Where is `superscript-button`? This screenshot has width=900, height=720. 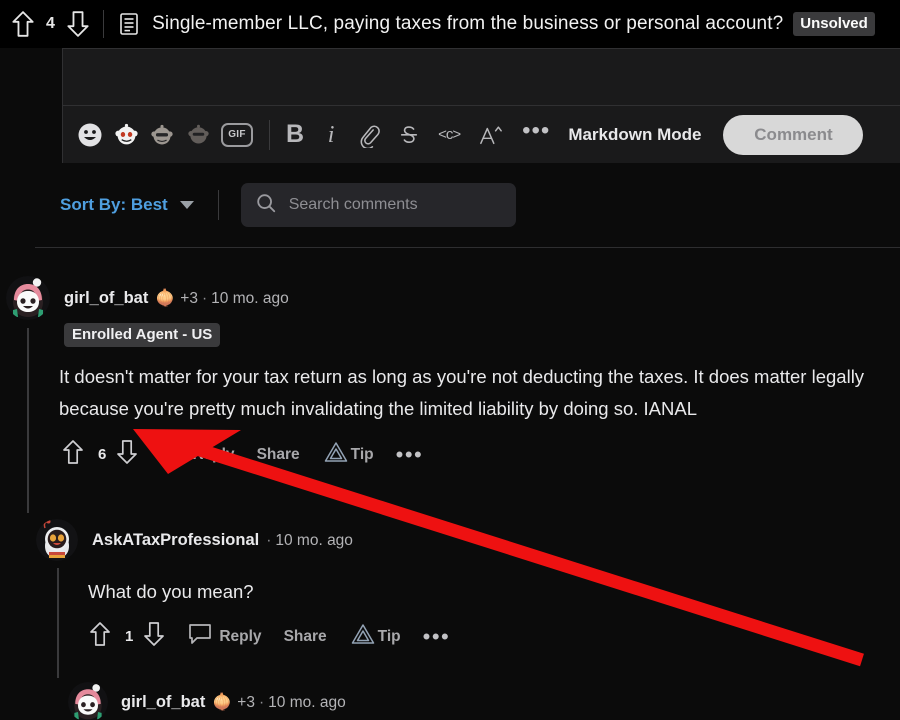
superscript-button is located at coordinates (491, 135).